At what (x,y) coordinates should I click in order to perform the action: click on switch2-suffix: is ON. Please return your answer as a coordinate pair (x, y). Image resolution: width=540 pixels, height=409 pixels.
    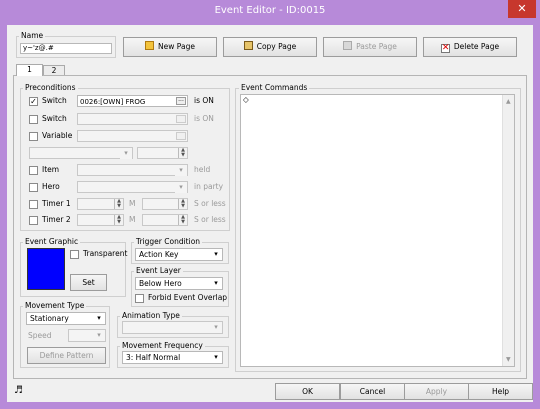
    Looking at the image, I should click on (204, 118).